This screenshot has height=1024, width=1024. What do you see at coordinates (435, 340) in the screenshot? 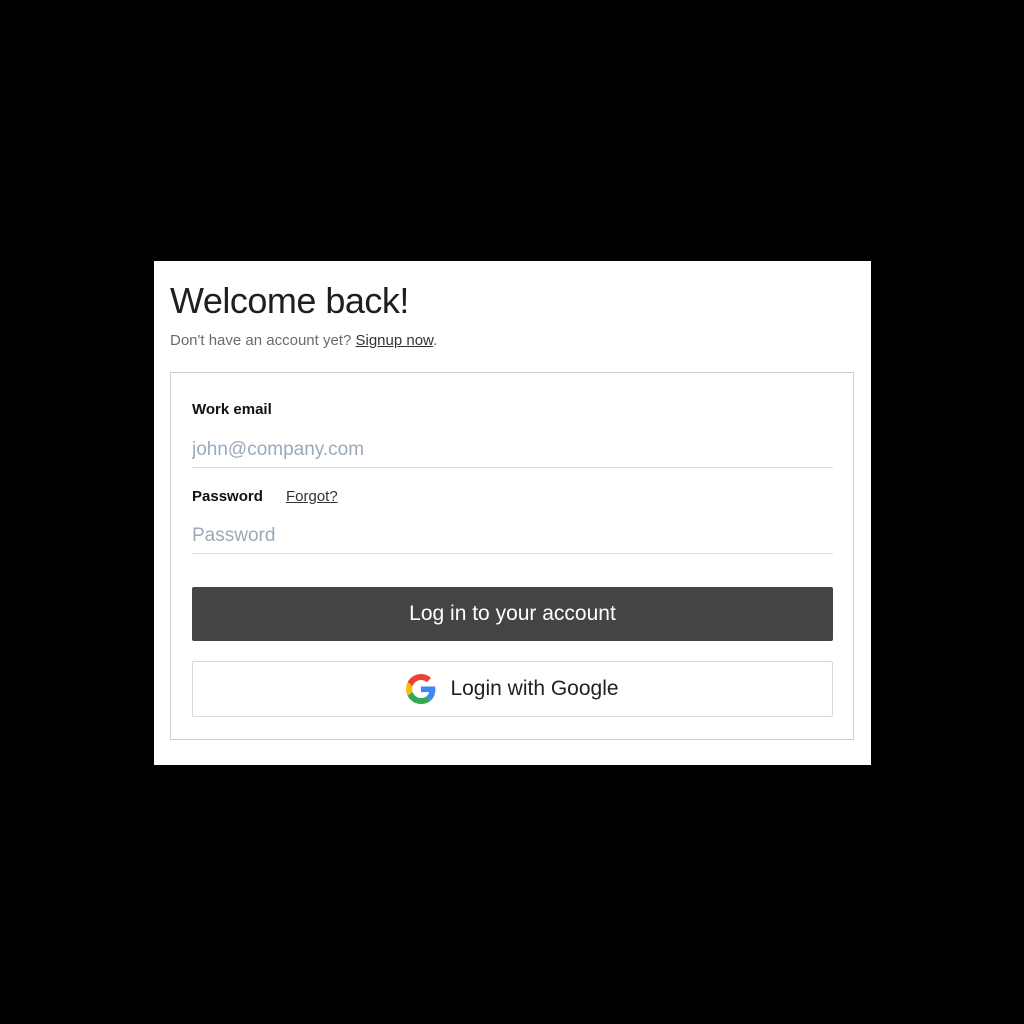
I see `signup-prompt-period: .` at bounding box center [435, 340].